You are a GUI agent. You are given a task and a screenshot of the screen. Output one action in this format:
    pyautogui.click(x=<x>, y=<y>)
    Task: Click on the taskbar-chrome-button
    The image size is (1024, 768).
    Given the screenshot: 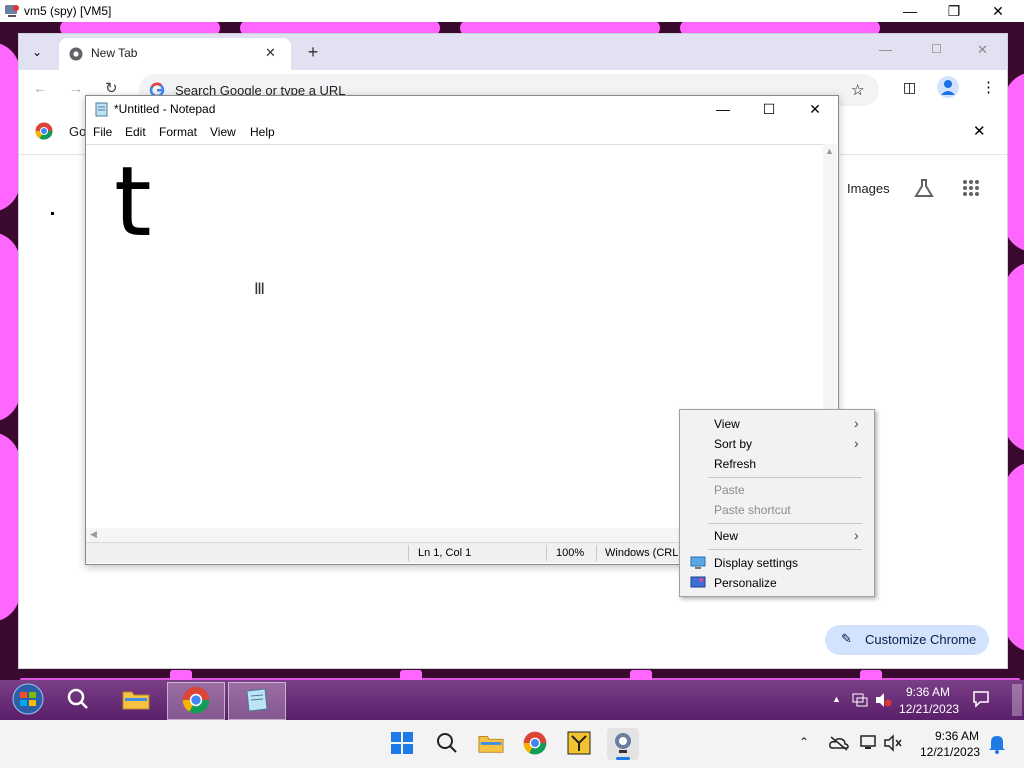 What is the action you would take?
    pyautogui.click(x=196, y=701)
    